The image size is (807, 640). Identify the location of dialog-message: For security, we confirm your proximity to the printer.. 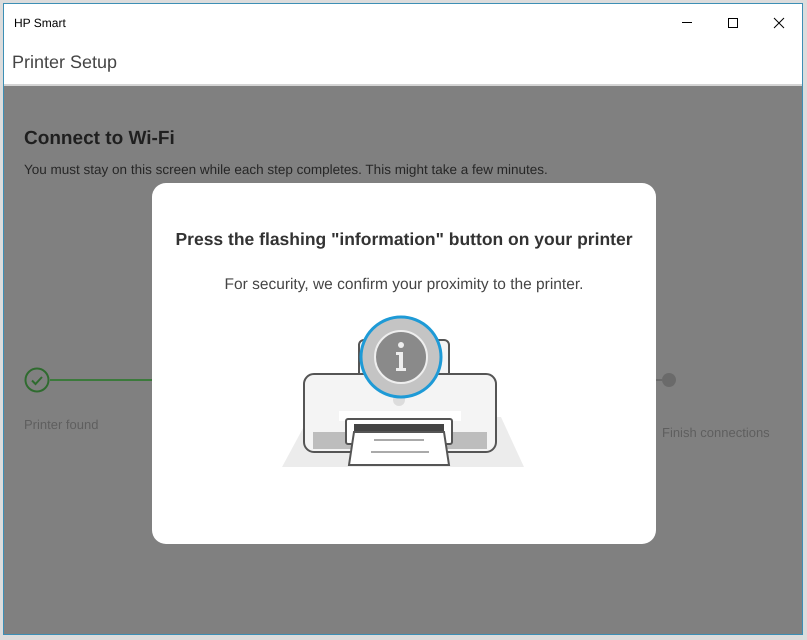
(404, 285).